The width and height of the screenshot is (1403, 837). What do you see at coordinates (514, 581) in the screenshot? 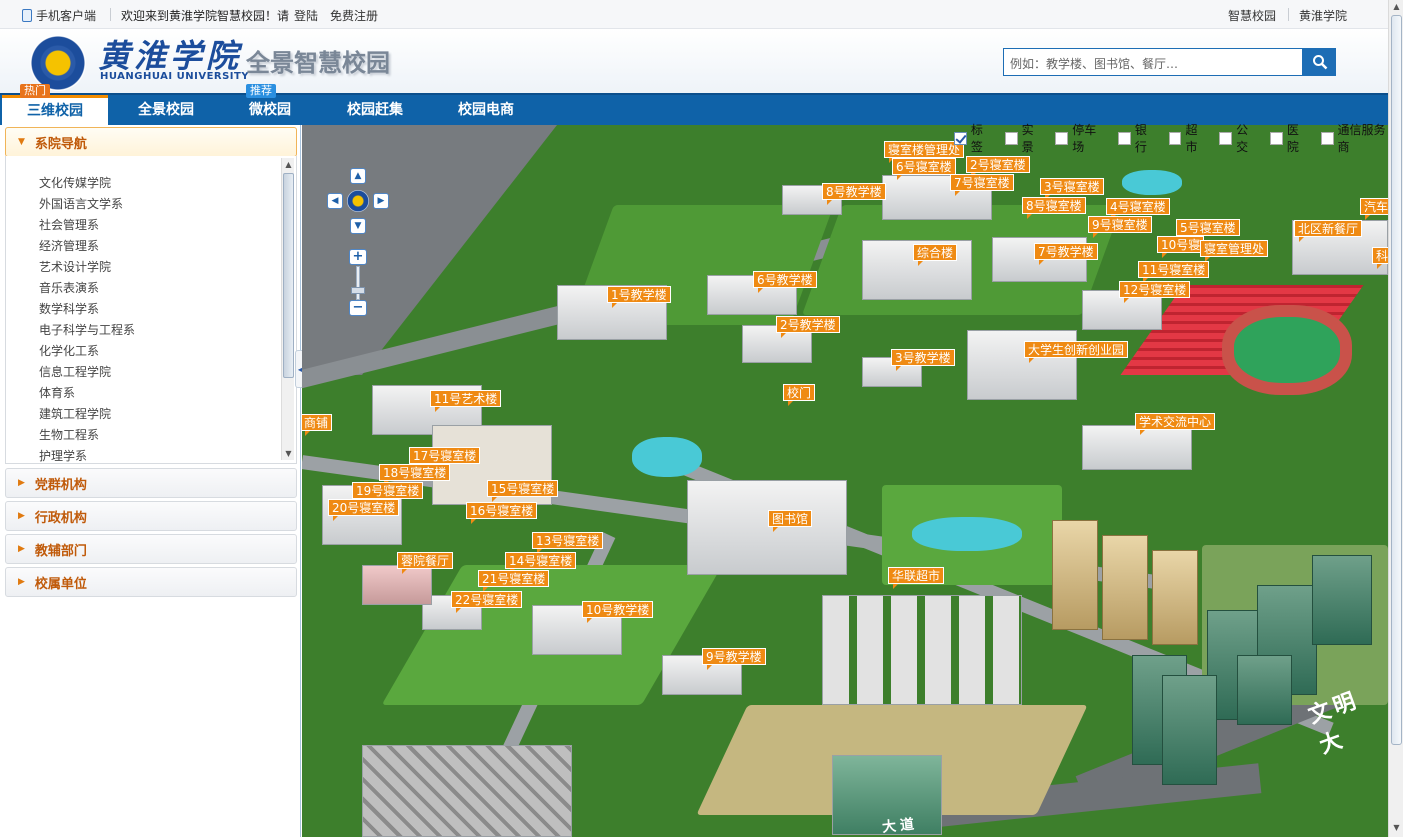
I see `map-label: 21号寝室楼` at bounding box center [514, 581].